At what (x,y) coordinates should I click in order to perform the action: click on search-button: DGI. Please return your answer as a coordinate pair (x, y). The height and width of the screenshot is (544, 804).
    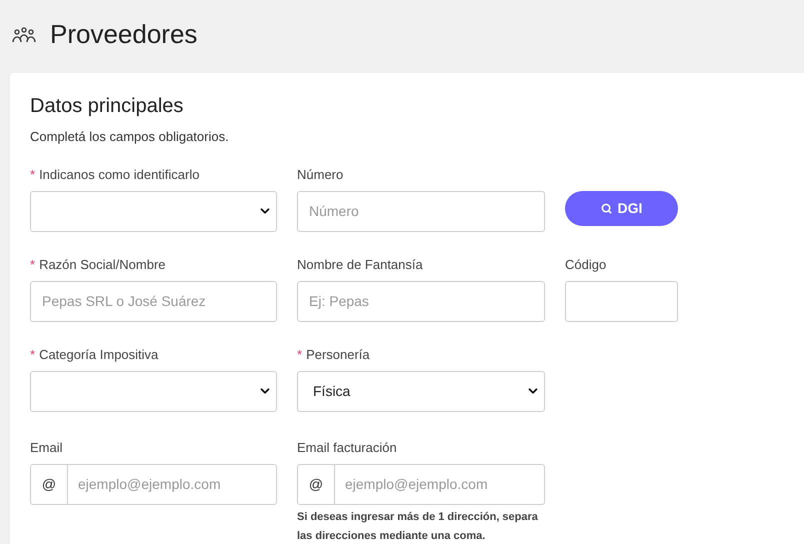
    Looking at the image, I should click on (621, 208).